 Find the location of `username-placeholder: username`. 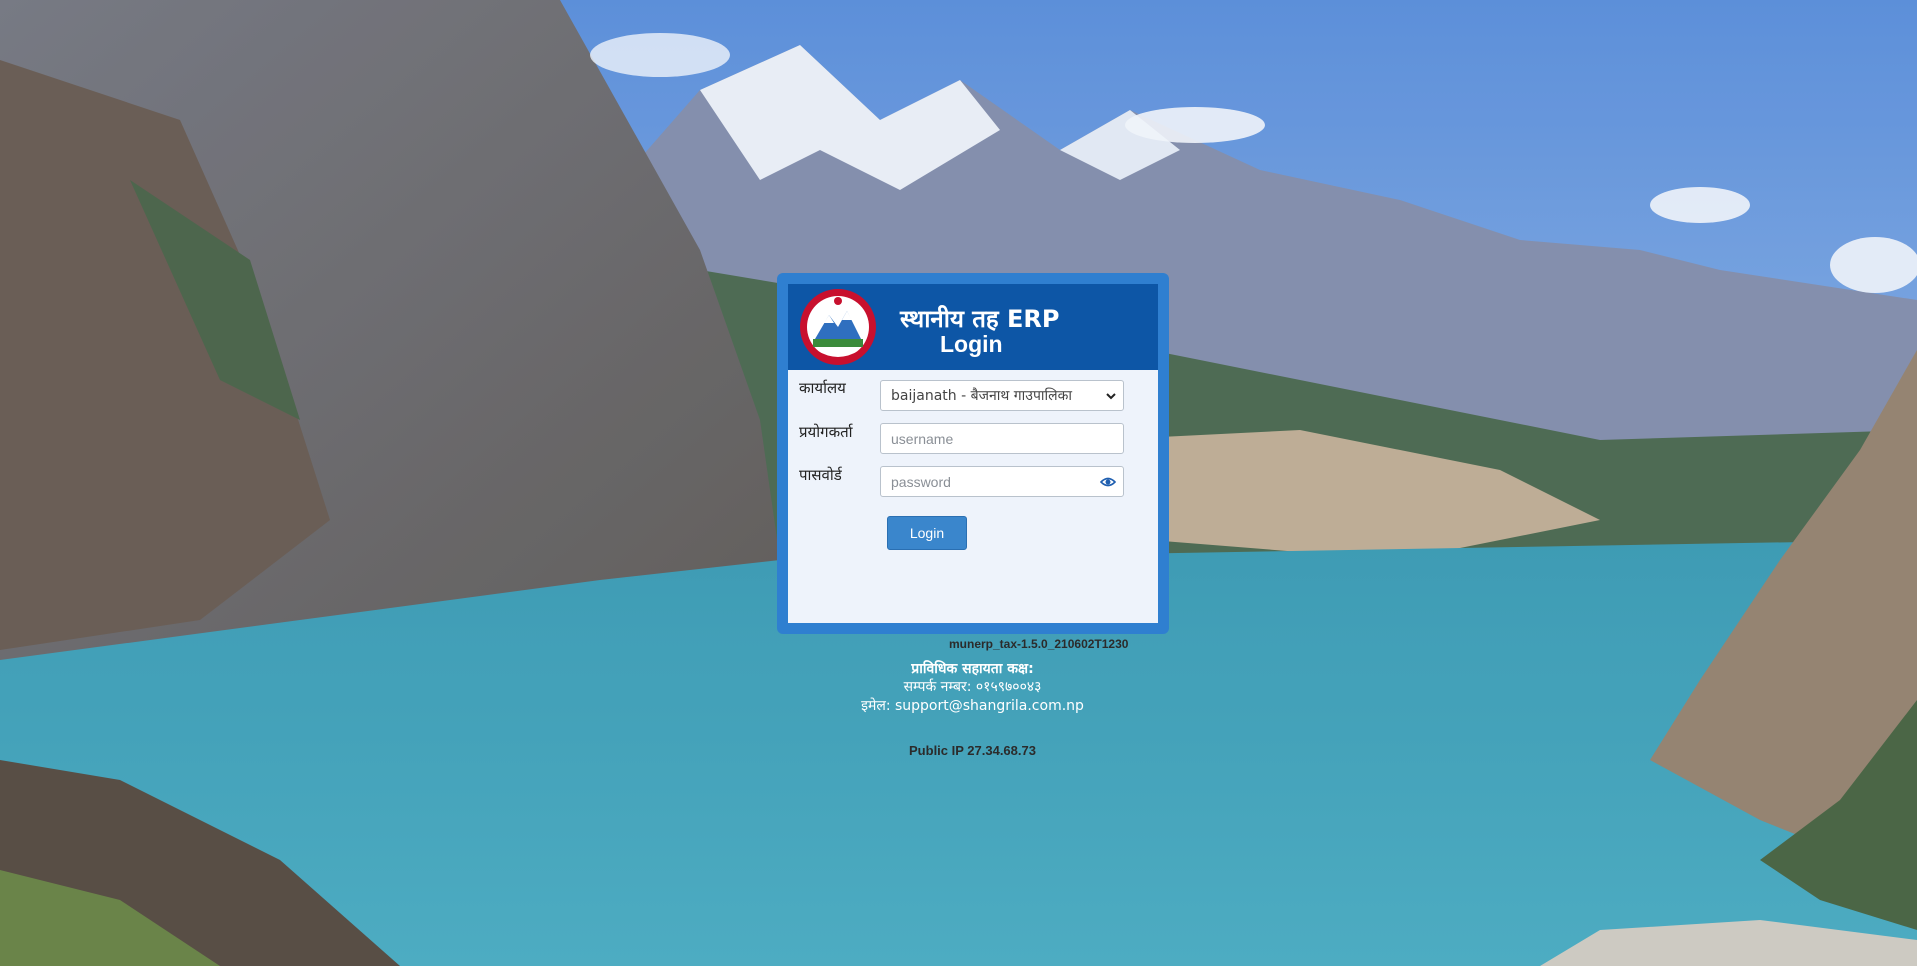

username-placeholder: username is located at coordinates (922, 438).